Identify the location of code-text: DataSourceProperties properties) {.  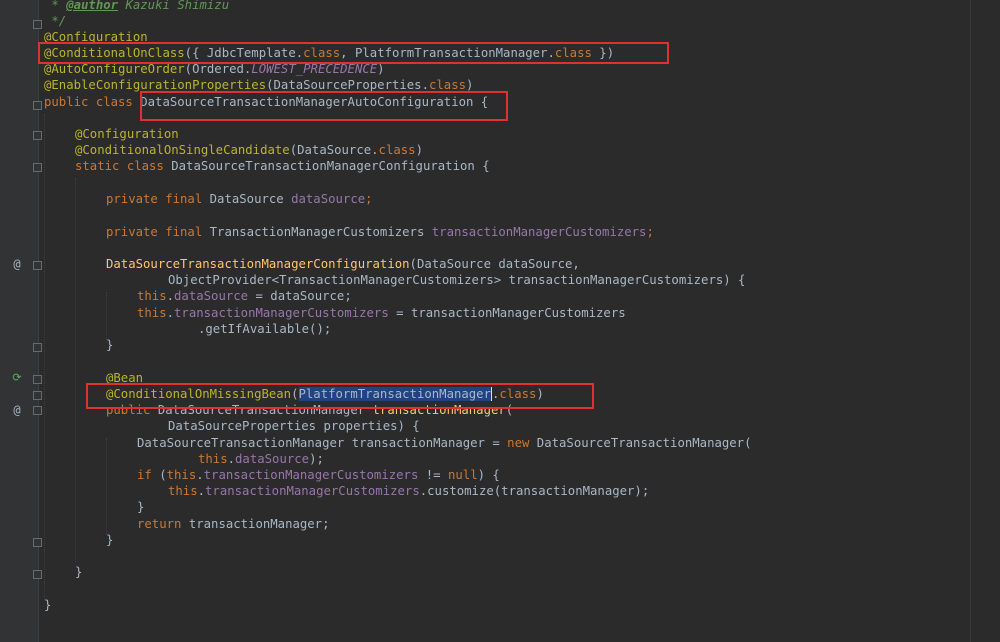
(294, 426).